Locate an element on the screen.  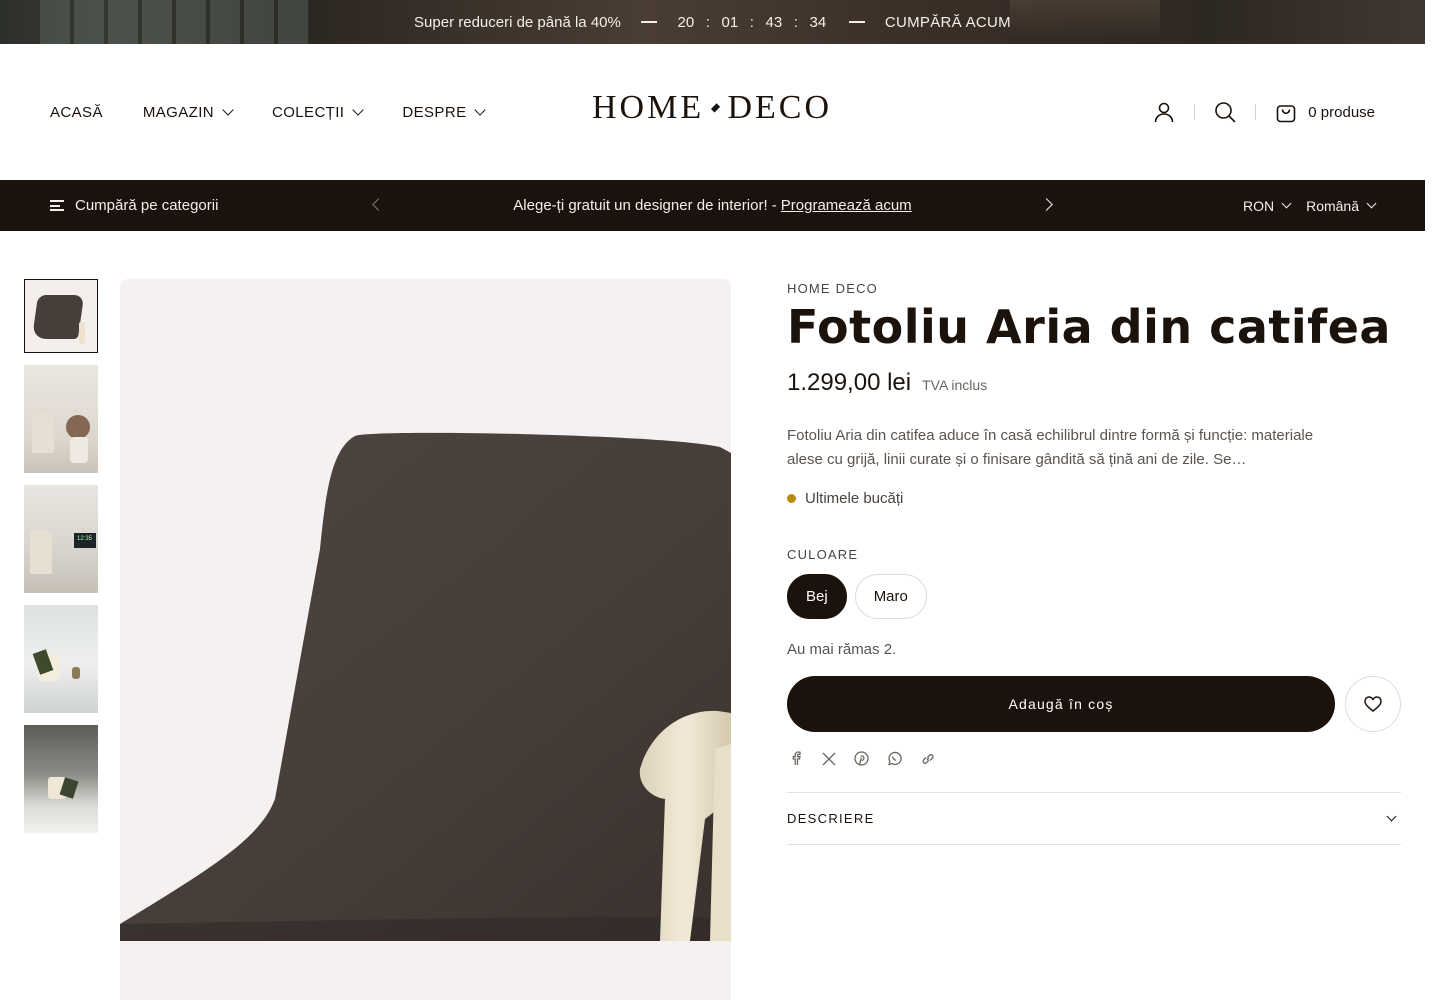
language-select: Română is located at coordinates (1341, 205).